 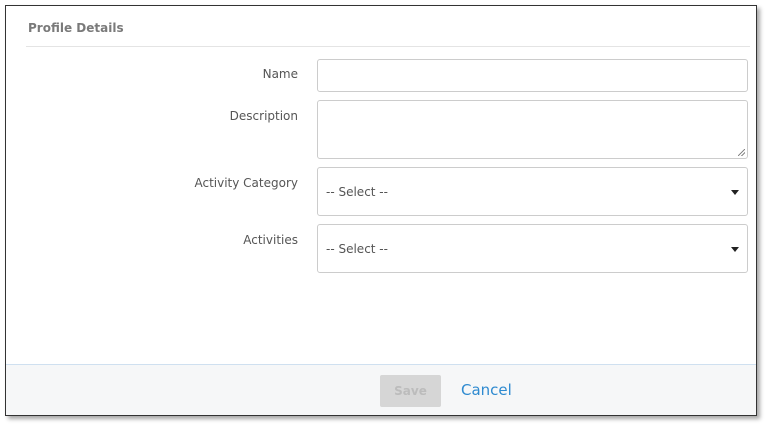 I want to click on panel-title: Profile Details, so click(x=76, y=28).